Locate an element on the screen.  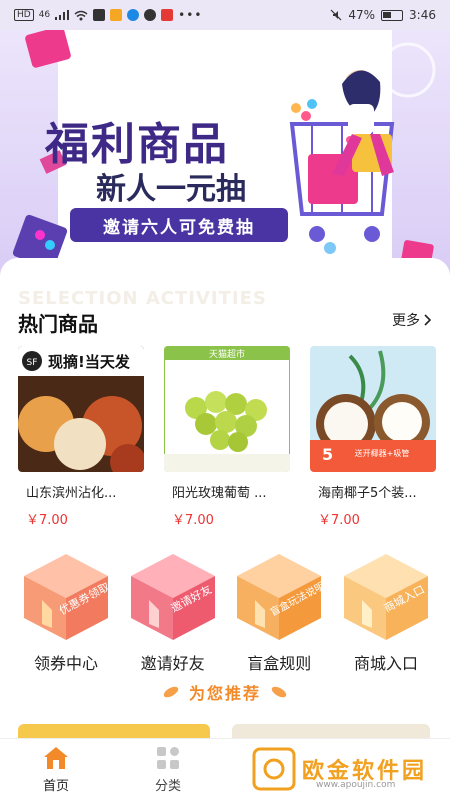
recommend-card-right is located at coordinates (331, 731).